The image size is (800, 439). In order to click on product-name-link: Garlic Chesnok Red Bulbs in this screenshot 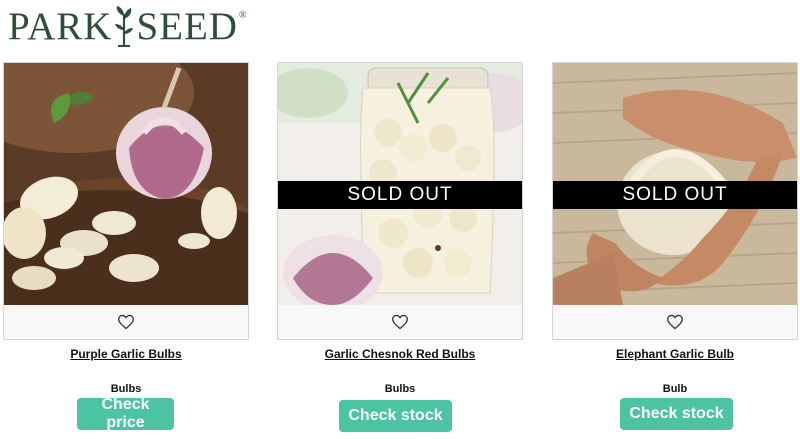, I will do `click(400, 354)`.